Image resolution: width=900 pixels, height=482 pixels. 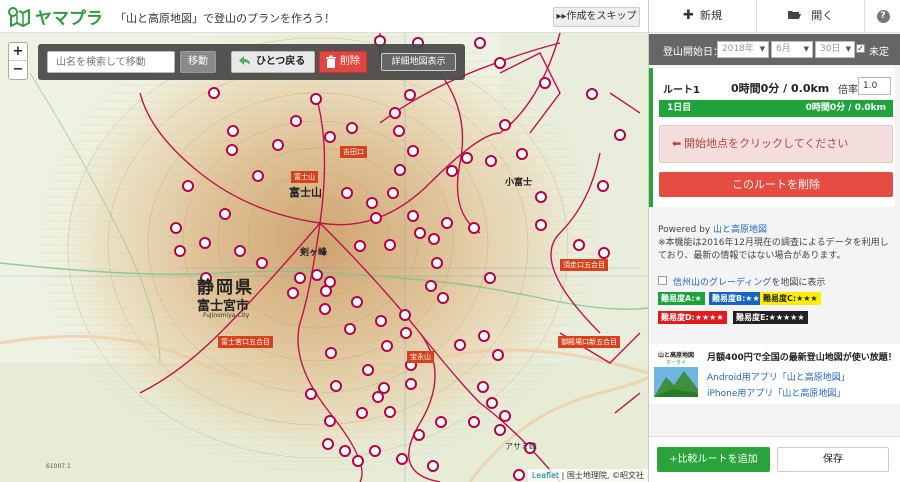 I want to click on zoom-out-button: −, so click(x=18, y=70).